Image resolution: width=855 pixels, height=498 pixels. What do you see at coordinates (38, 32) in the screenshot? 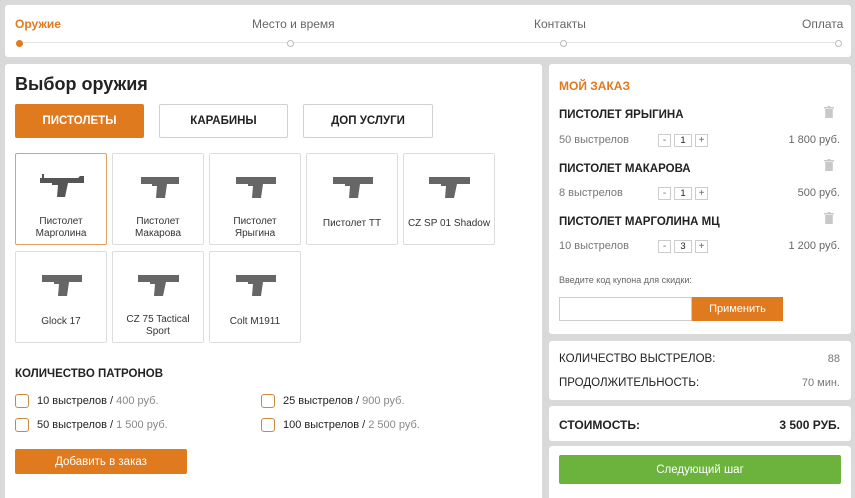
I see `step-weapon: Оружие` at bounding box center [38, 32].